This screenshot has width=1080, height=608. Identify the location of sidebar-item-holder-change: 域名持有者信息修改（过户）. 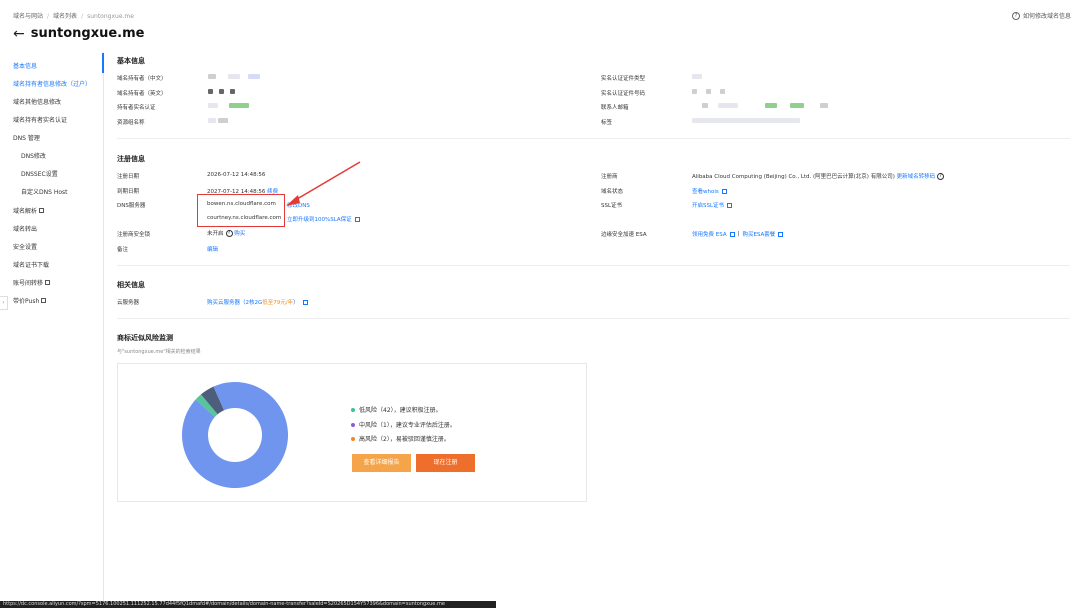
(52, 83).